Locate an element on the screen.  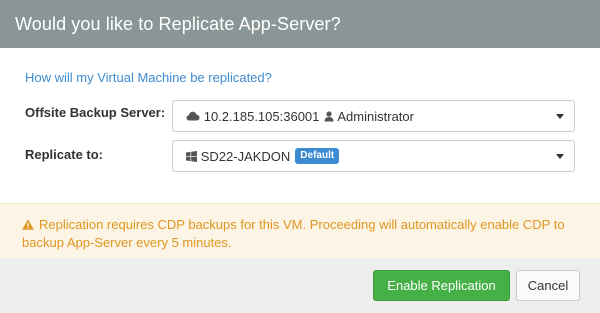
offsite-server-select: 10.2.185.105:36001 Administrator is located at coordinates (373, 116).